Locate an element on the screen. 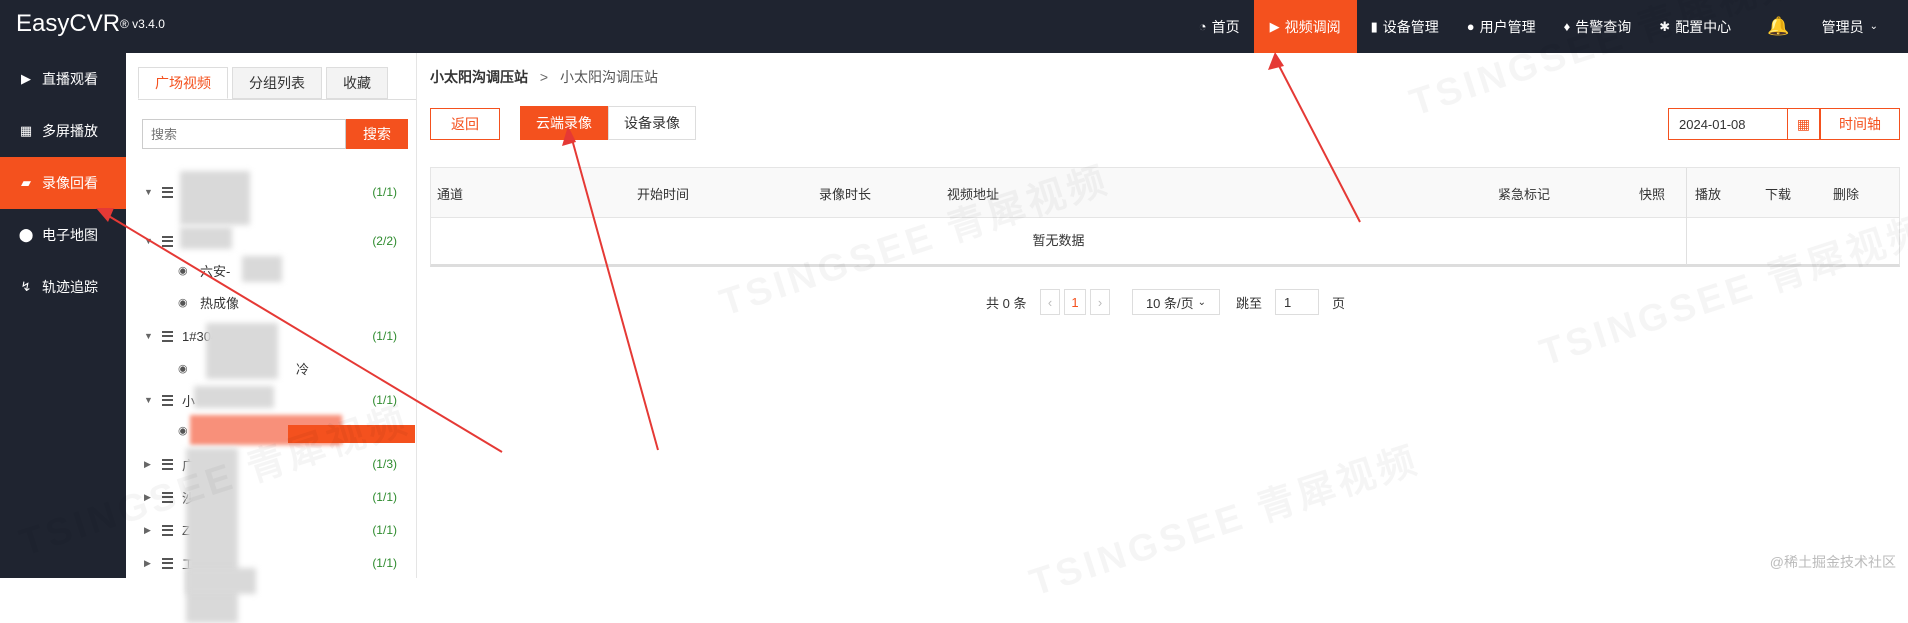  dashboard-icon: ◔ is located at coordinates (1203, 26).